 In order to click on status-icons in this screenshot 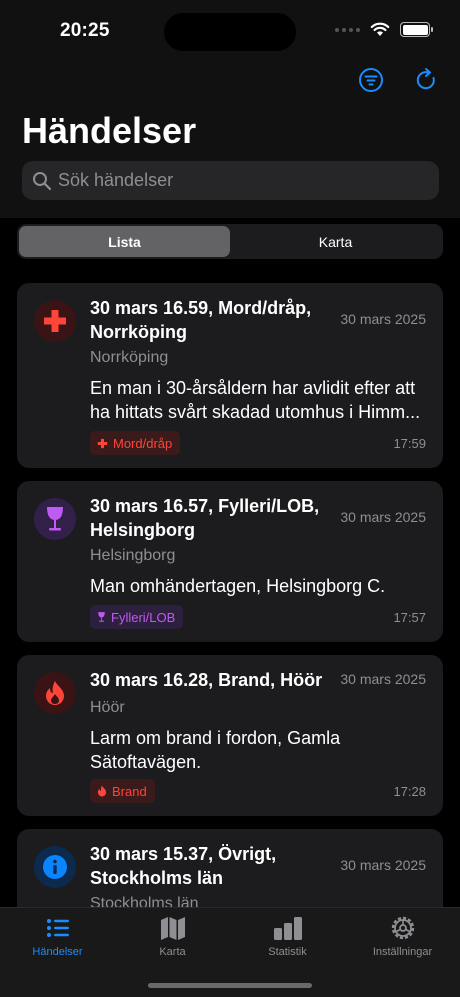, I will do `click(384, 29)`.